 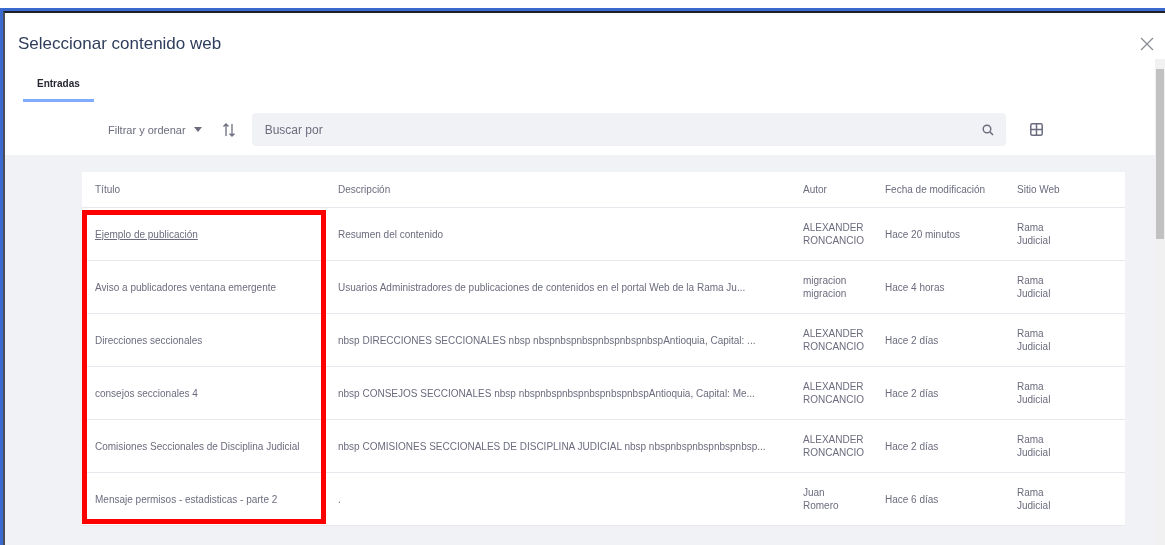 I want to click on table-cell: Comisiones Seccionales de Disciplina Judicial, so click(x=197, y=446).